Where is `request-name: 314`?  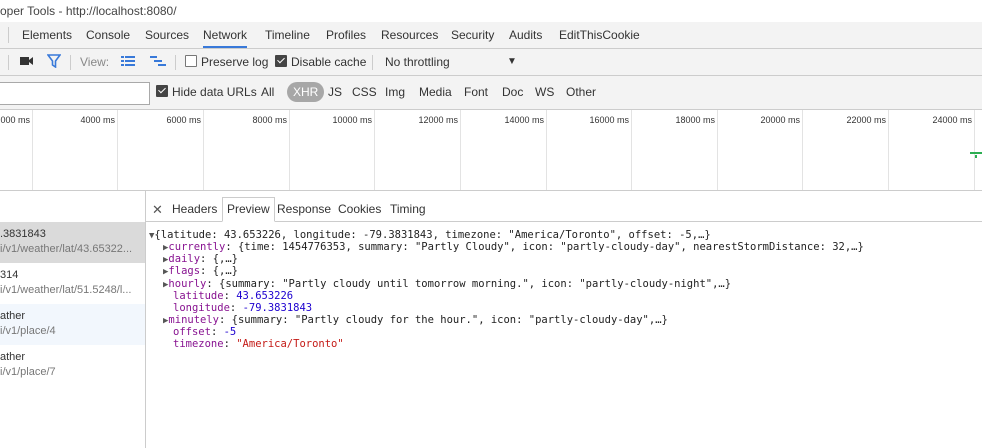 request-name: 314 is located at coordinates (9, 275).